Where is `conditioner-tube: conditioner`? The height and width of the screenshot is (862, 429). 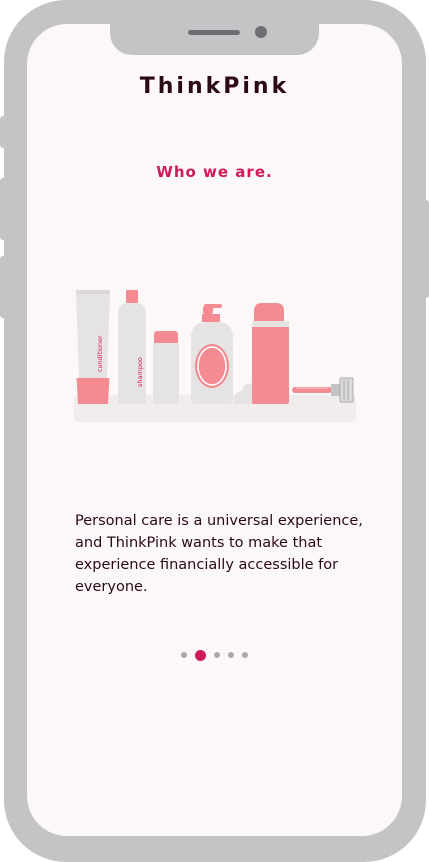 conditioner-tube: conditioner is located at coordinates (93, 347).